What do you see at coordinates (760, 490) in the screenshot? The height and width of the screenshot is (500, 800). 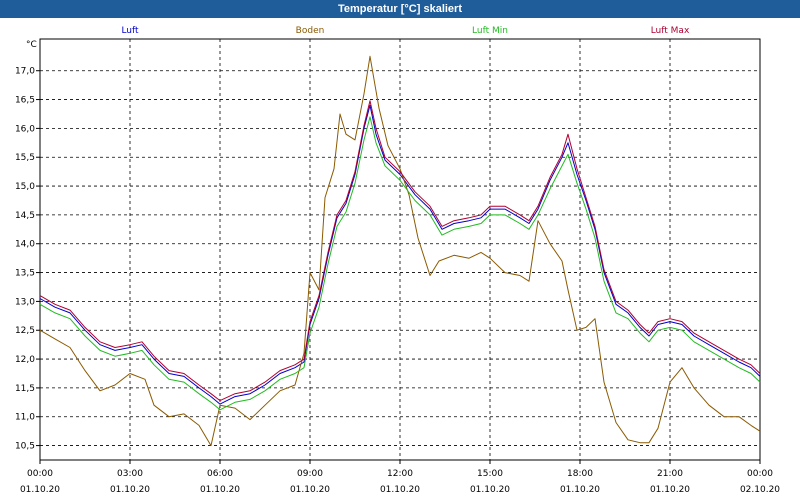 I see `x-tick-date-label: 02.10.20` at bounding box center [760, 490].